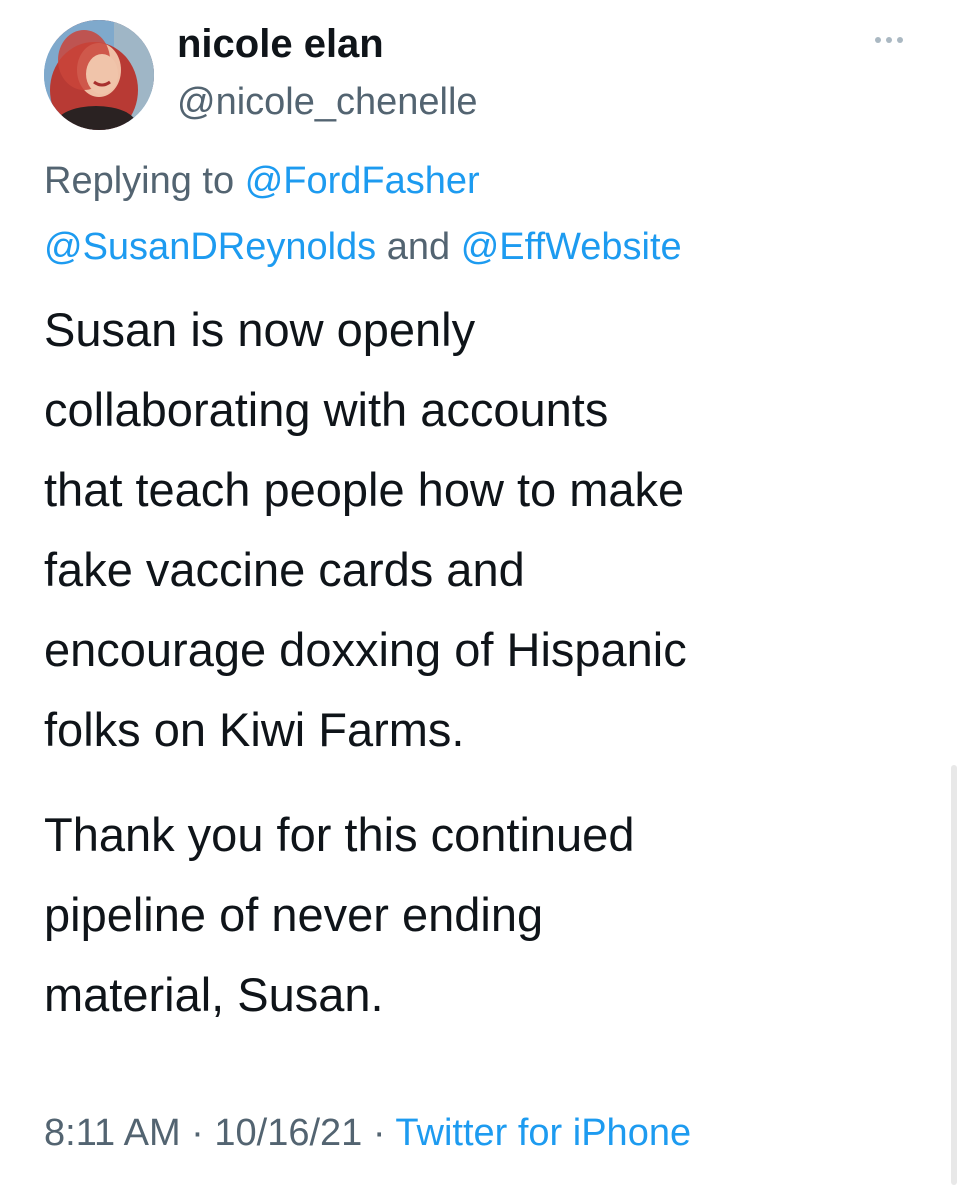 The width and height of the screenshot is (961, 1200). I want to click on tweet-date: 10/16/21, so click(288, 1133).